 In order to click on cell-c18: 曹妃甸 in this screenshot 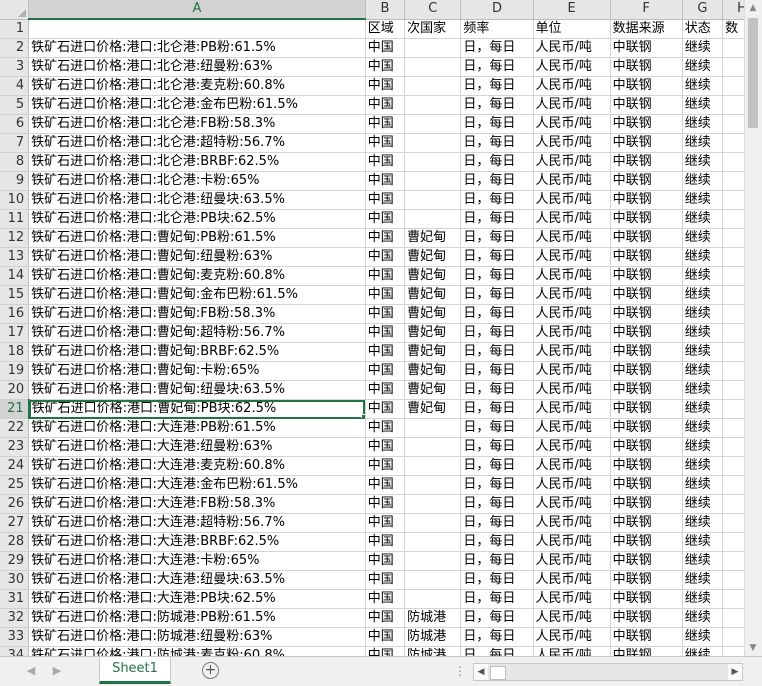, I will do `click(433, 352)`.